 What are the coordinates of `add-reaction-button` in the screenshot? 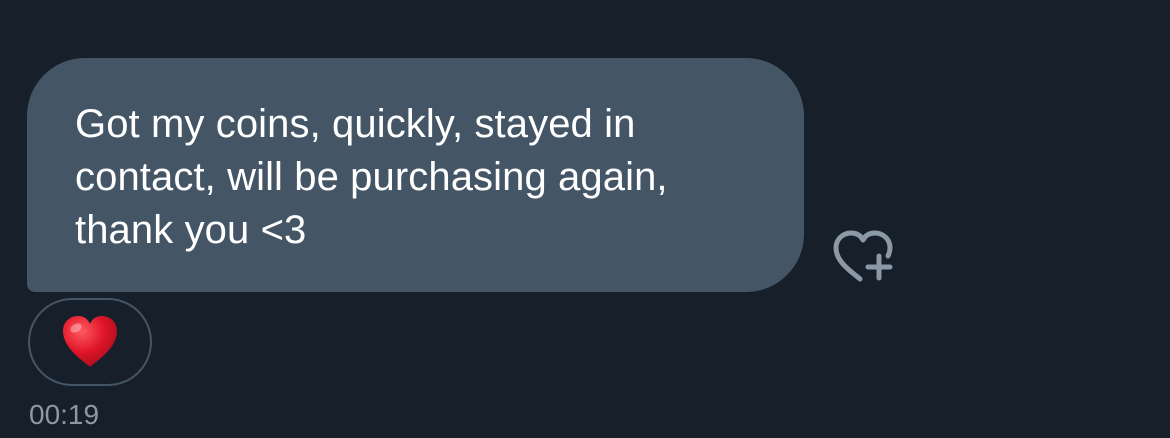 It's located at (864, 258).